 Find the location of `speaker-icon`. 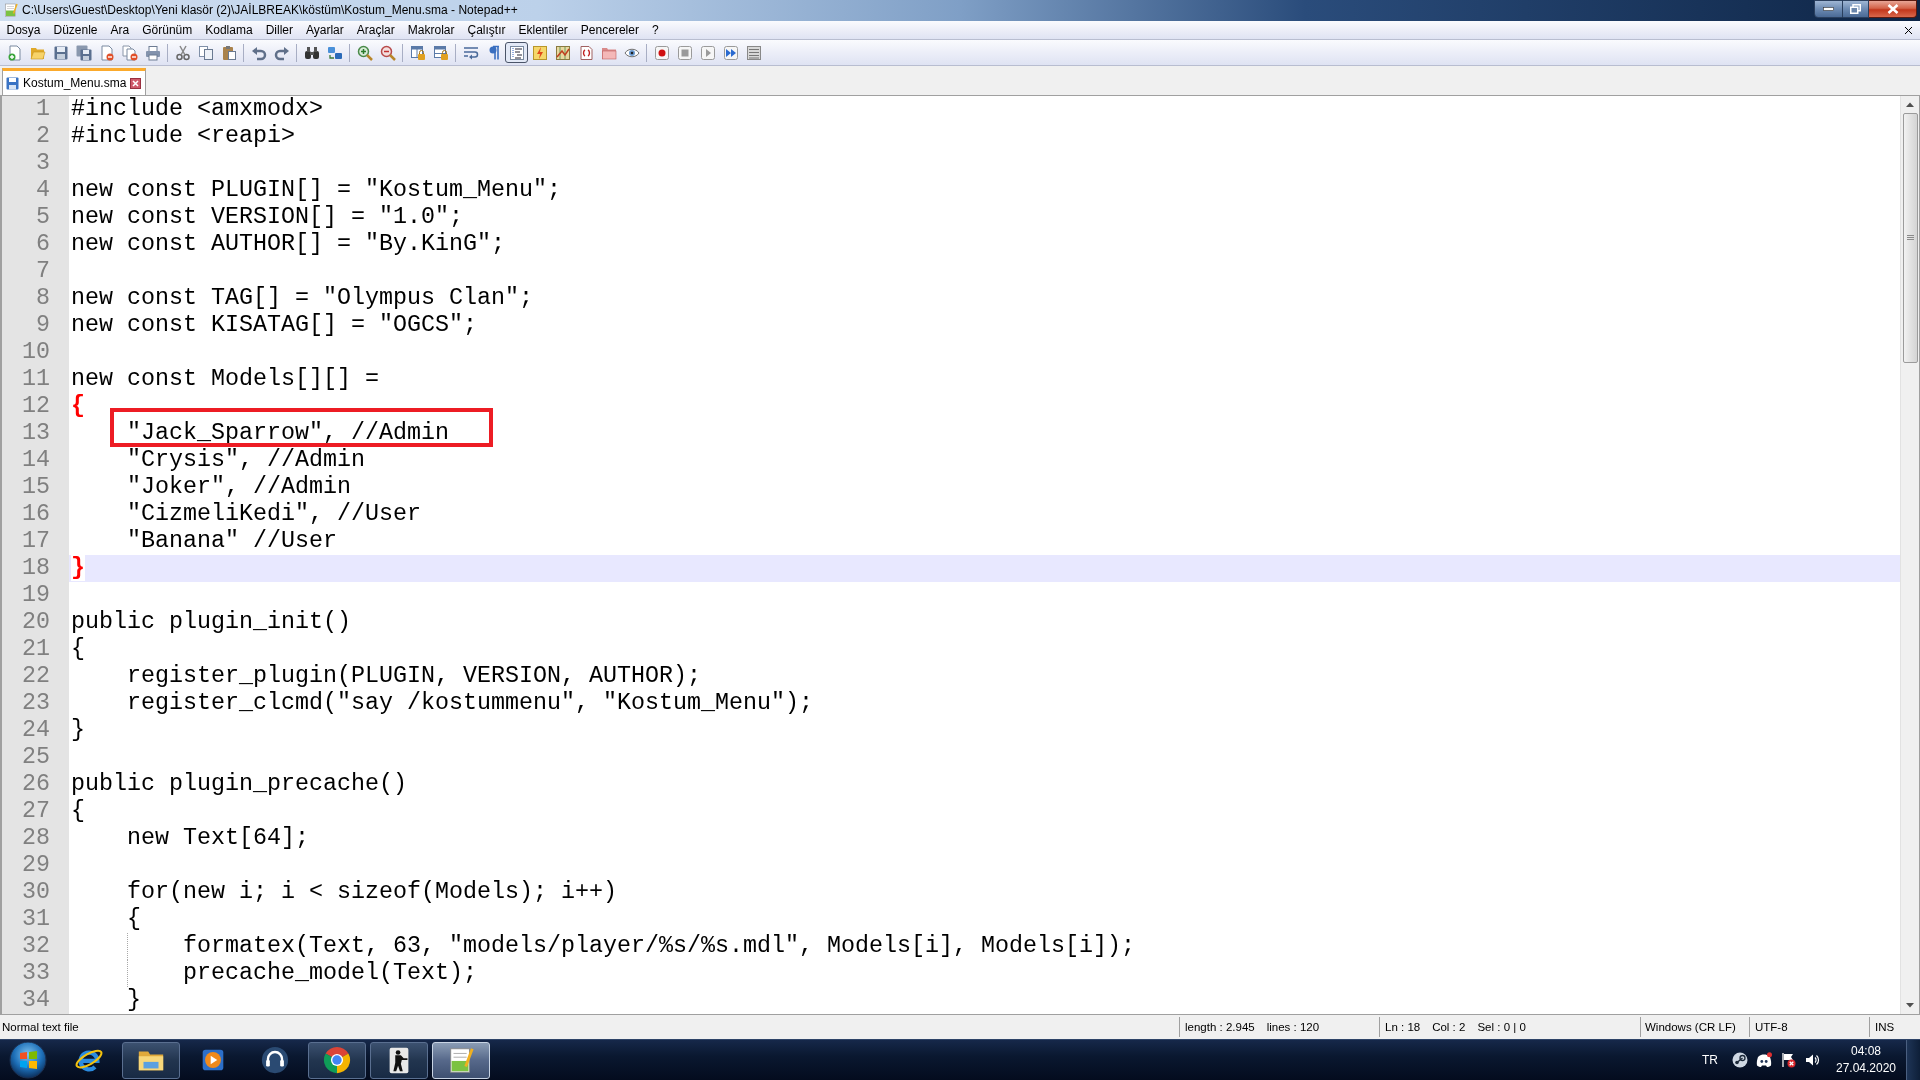

speaker-icon is located at coordinates (1812, 1060).